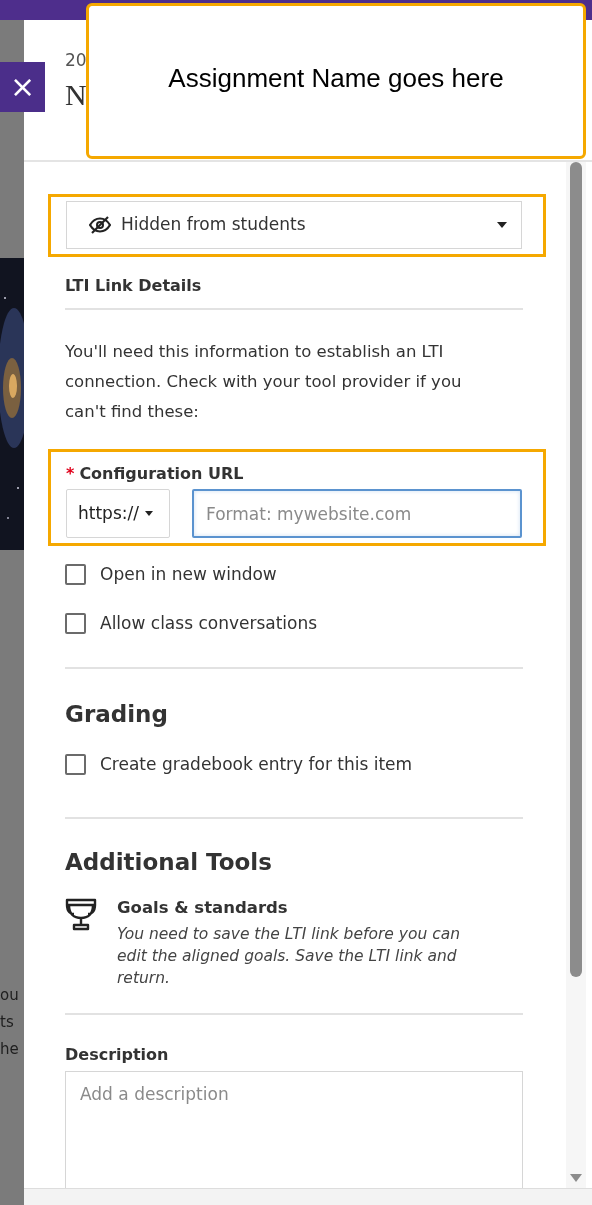  I want to click on description-field: Add a description, so click(294, 1129).